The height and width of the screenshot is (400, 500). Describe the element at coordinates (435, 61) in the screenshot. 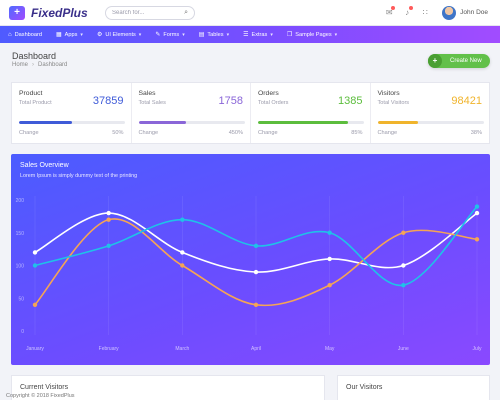

I see `plus-icon: +` at that location.